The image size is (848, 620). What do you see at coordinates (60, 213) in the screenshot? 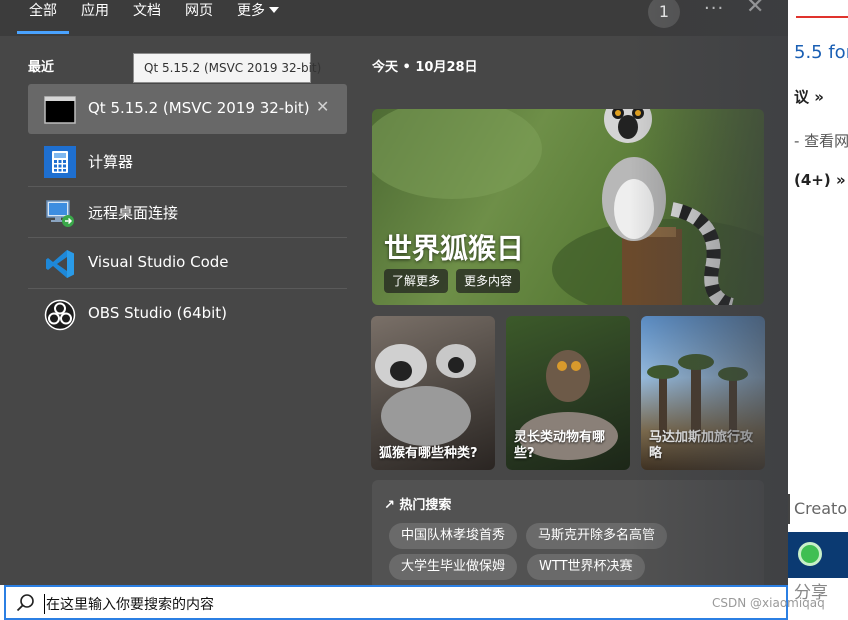
I see `remote-desktop-icon` at bounding box center [60, 213].